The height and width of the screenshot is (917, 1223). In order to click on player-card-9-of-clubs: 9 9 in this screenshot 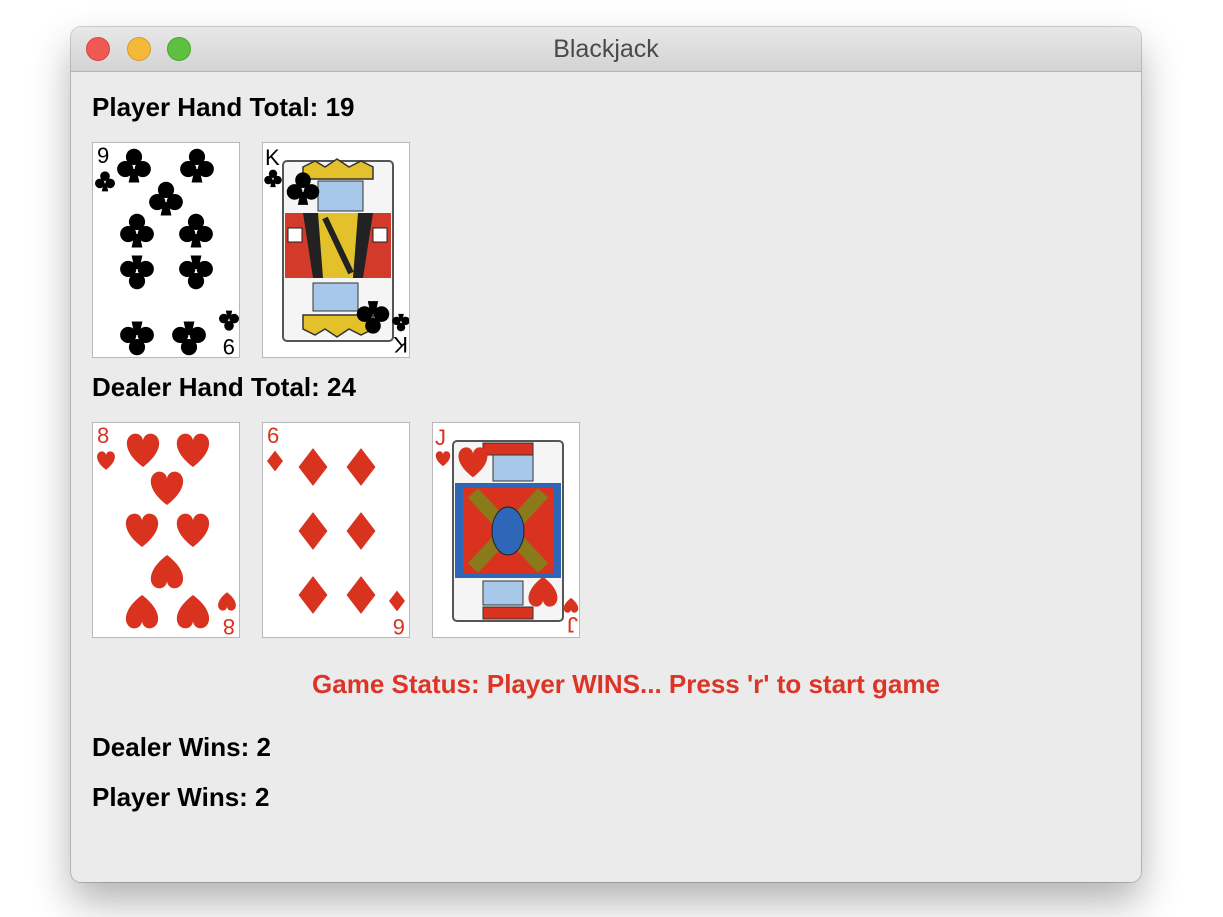, I will do `click(166, 250)`.